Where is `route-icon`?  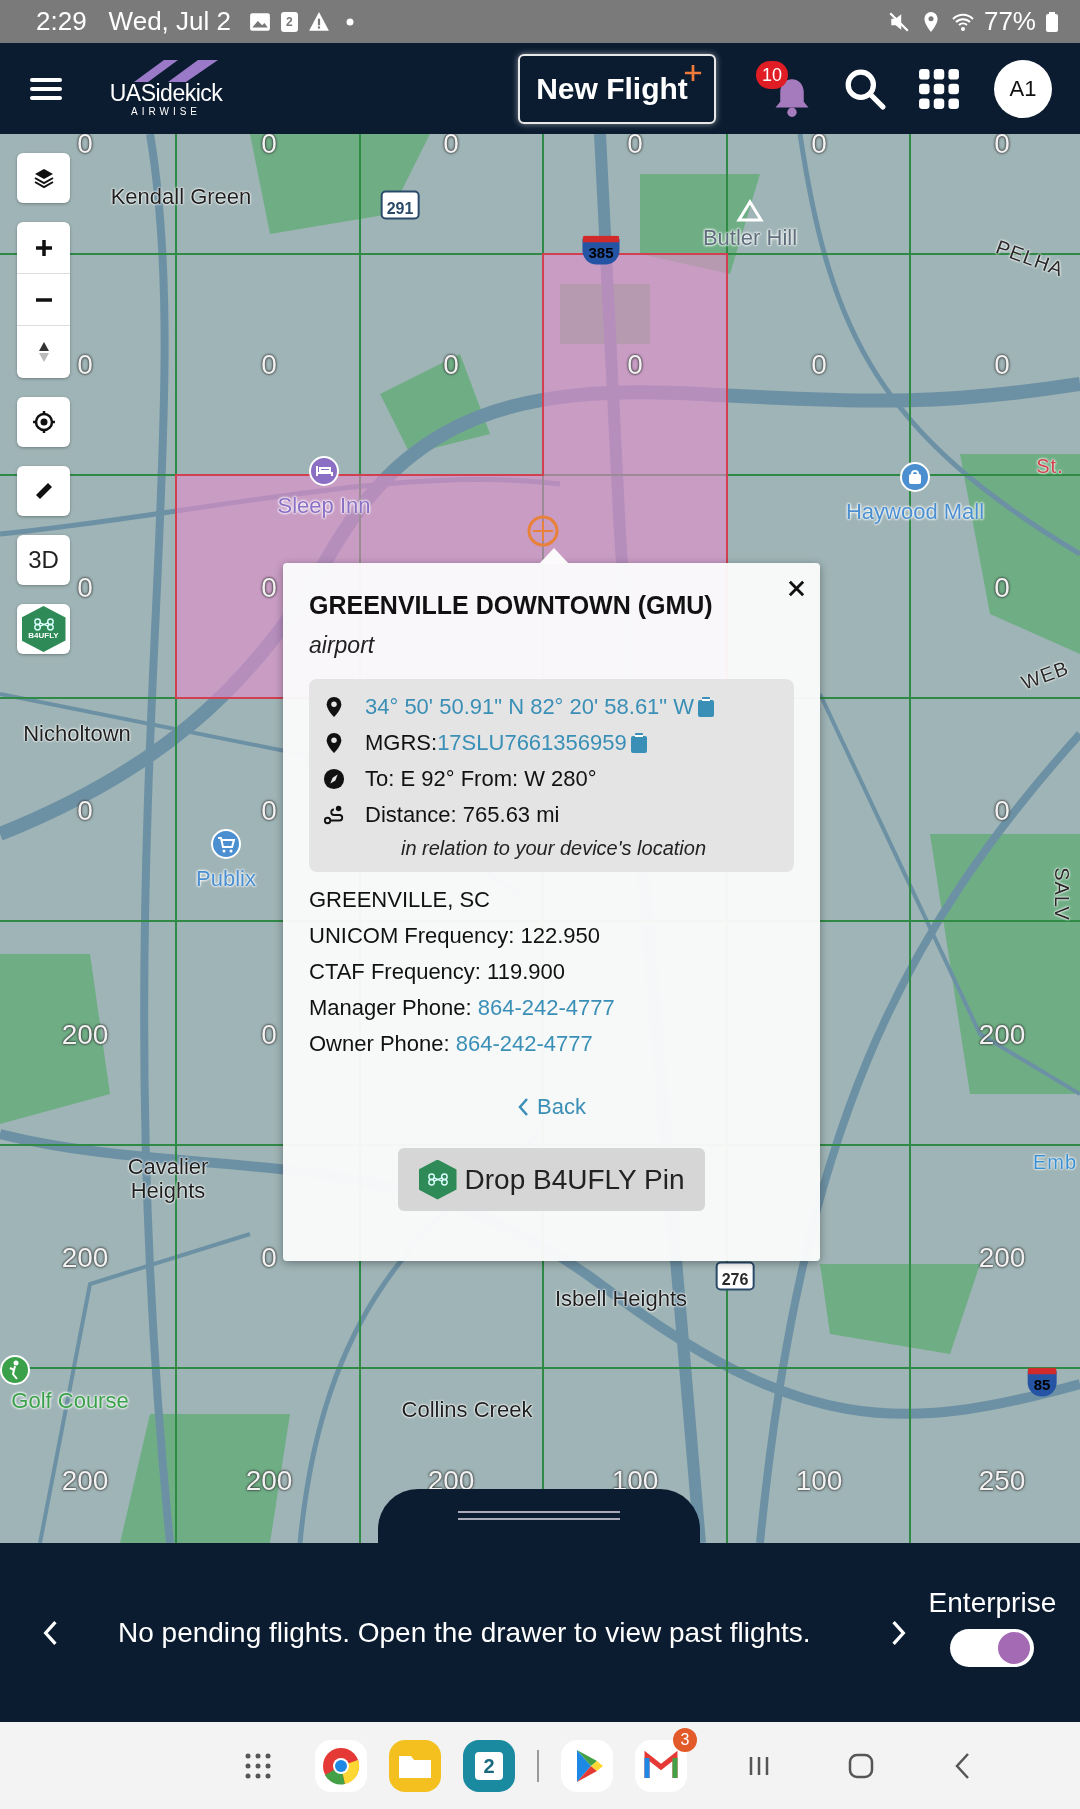 route-icon is located at coordinates (334, 815).